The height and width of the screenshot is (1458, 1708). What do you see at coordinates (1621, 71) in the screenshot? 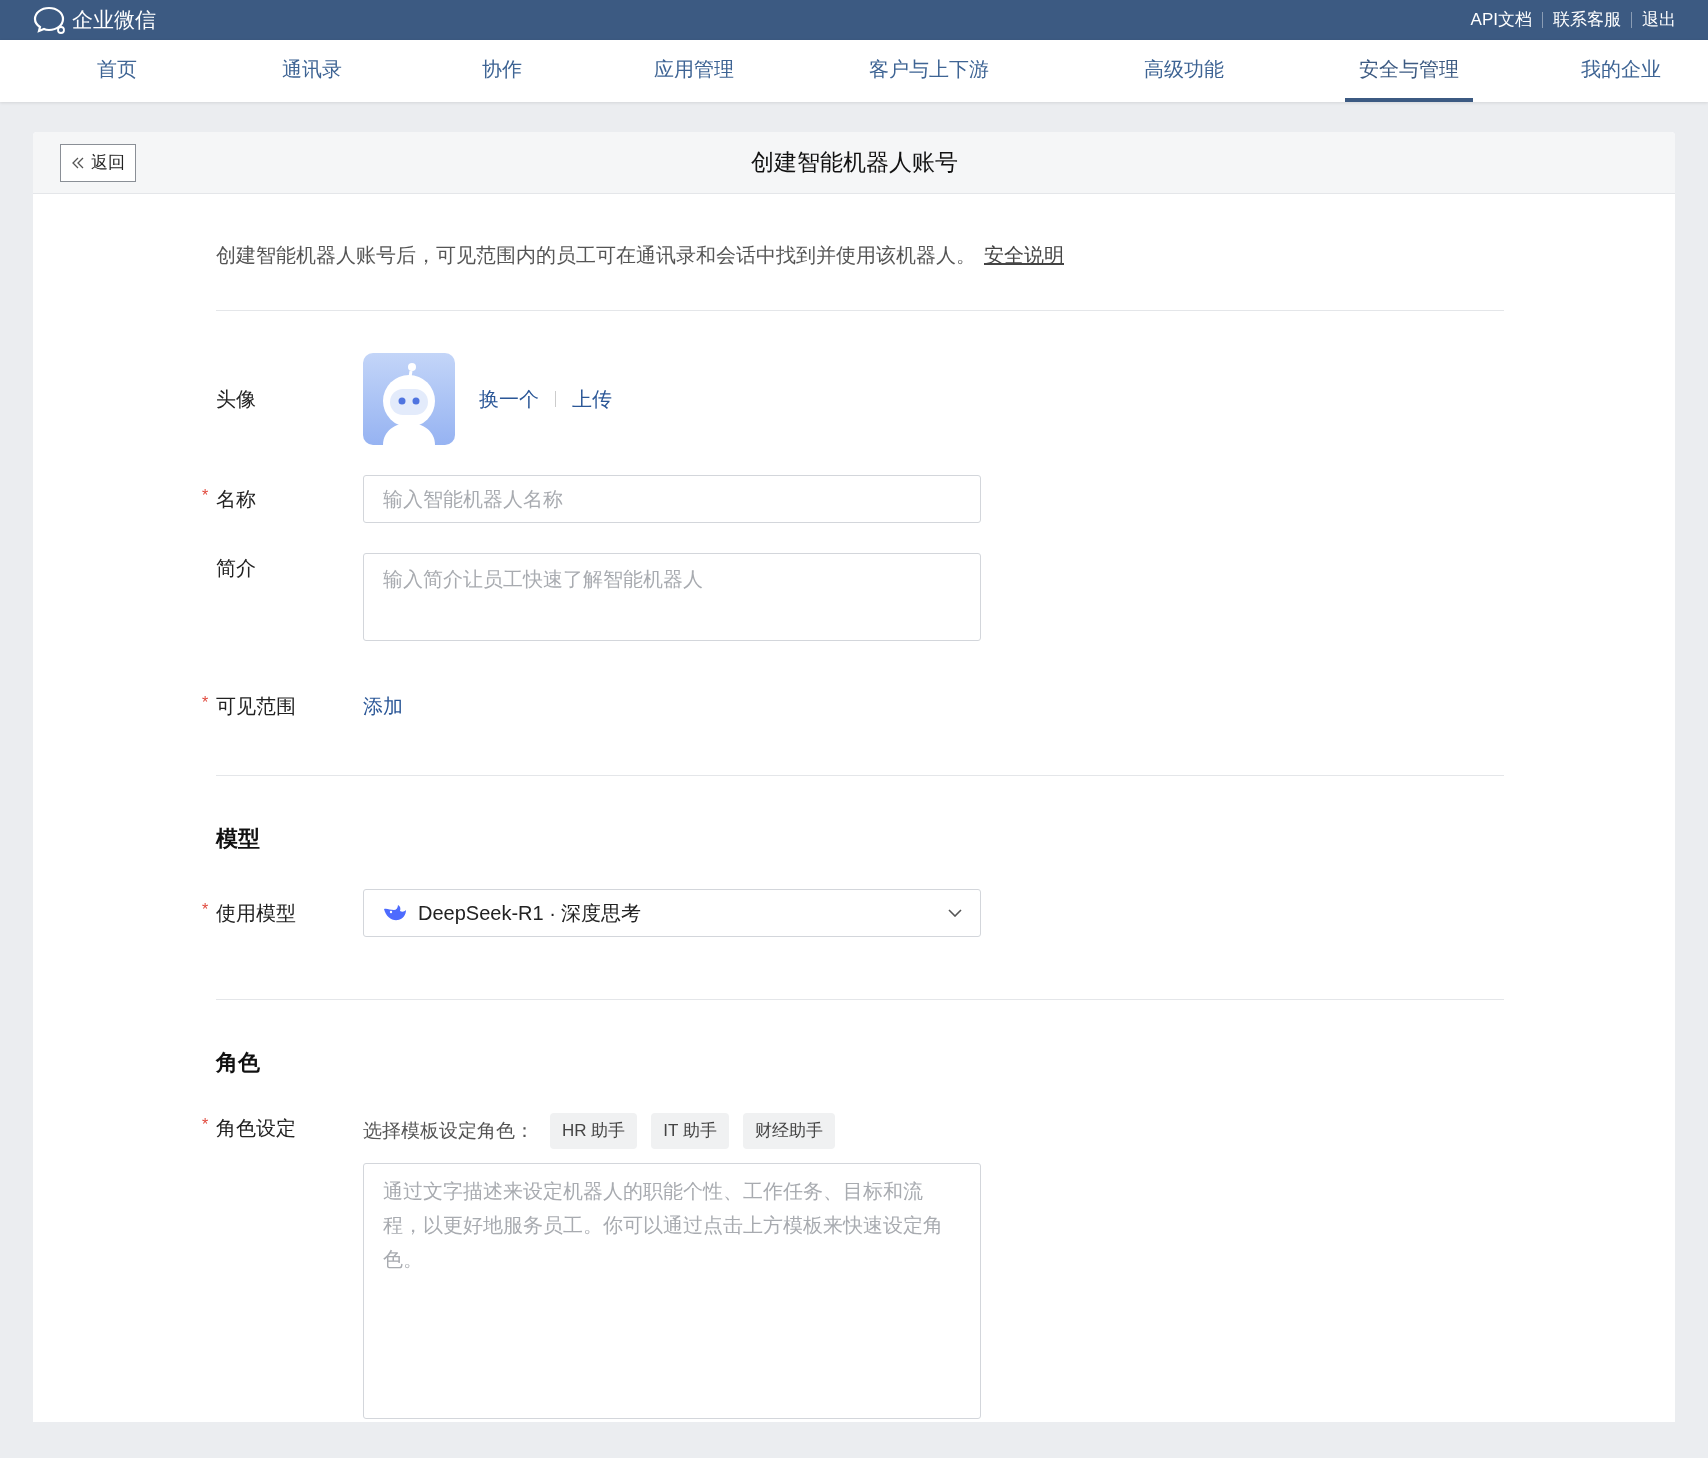
I see `nav-tab: 我的企业` at bounding box center [1621, 71].